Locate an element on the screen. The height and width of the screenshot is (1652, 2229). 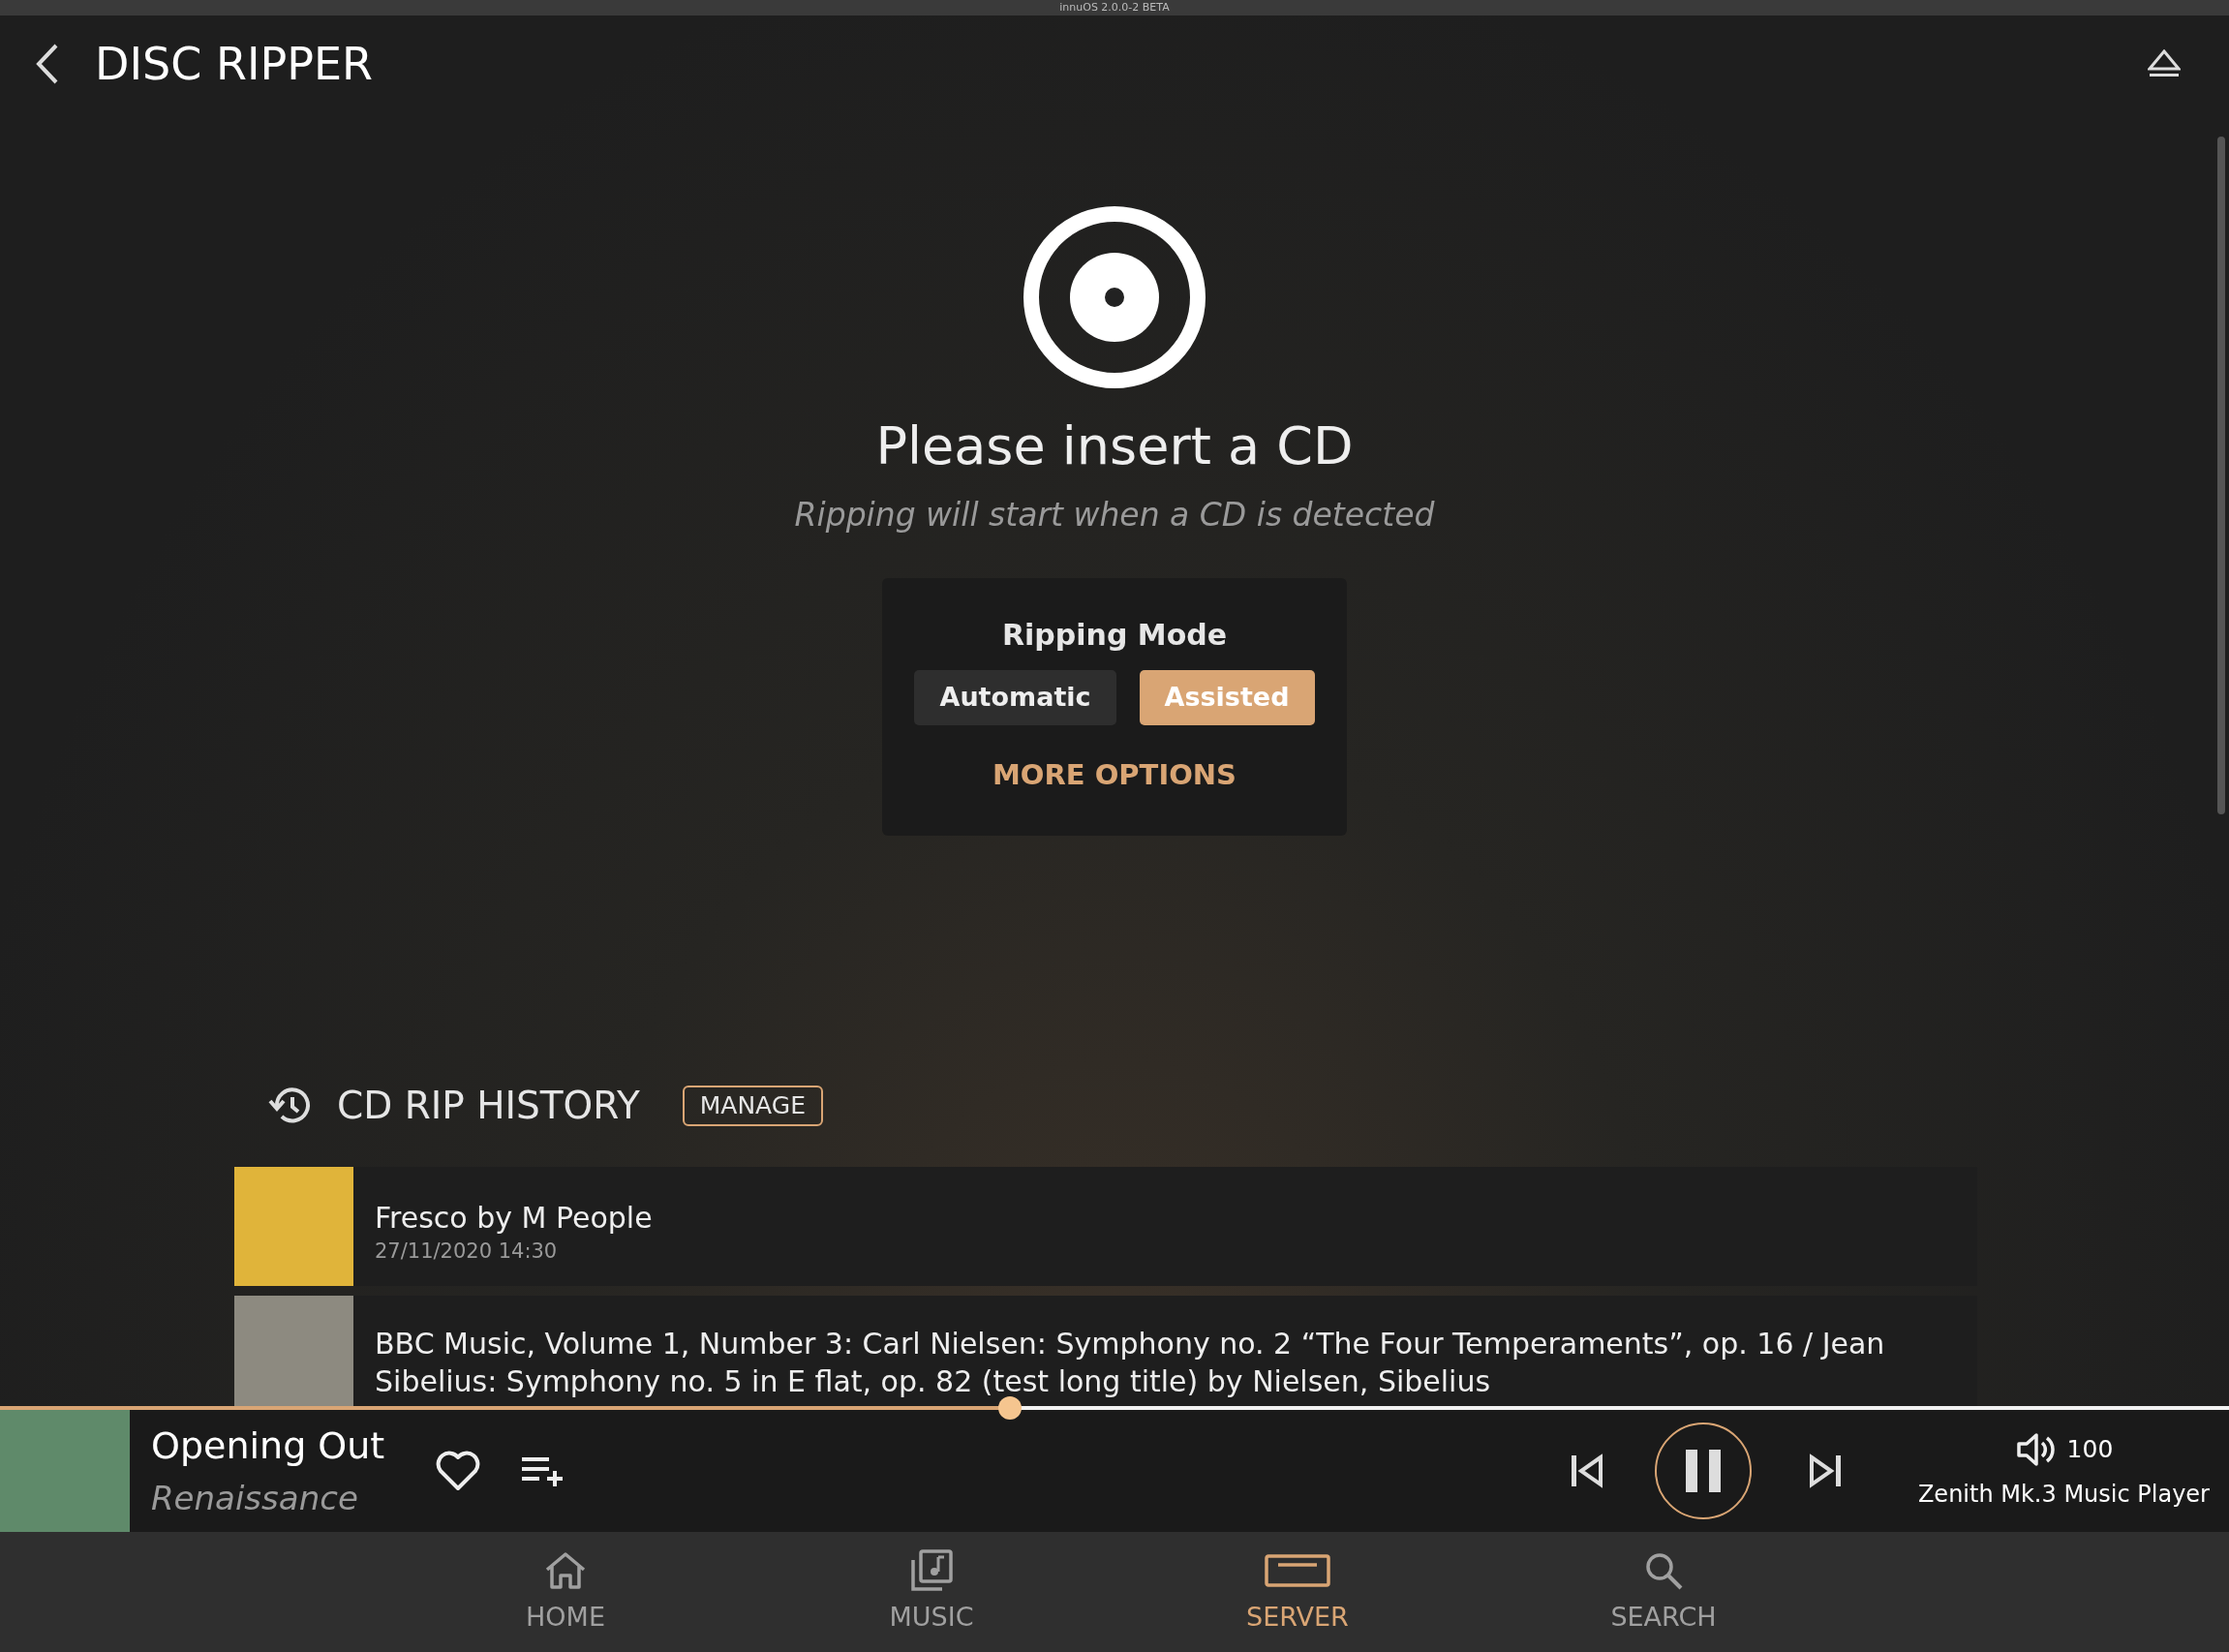
history-row: Fresco by M People 27/11/2020 14:30 is located at coordinates (1105, 1226).